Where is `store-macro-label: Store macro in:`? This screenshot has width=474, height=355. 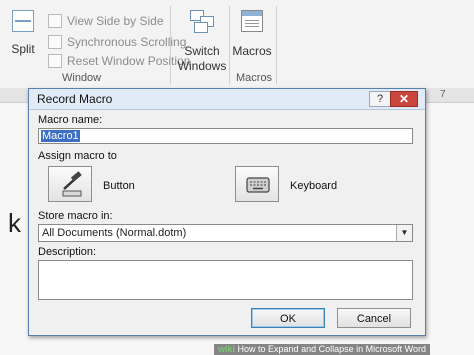 store-macro-label: Store macro in: is located at coordinates (75, 216).